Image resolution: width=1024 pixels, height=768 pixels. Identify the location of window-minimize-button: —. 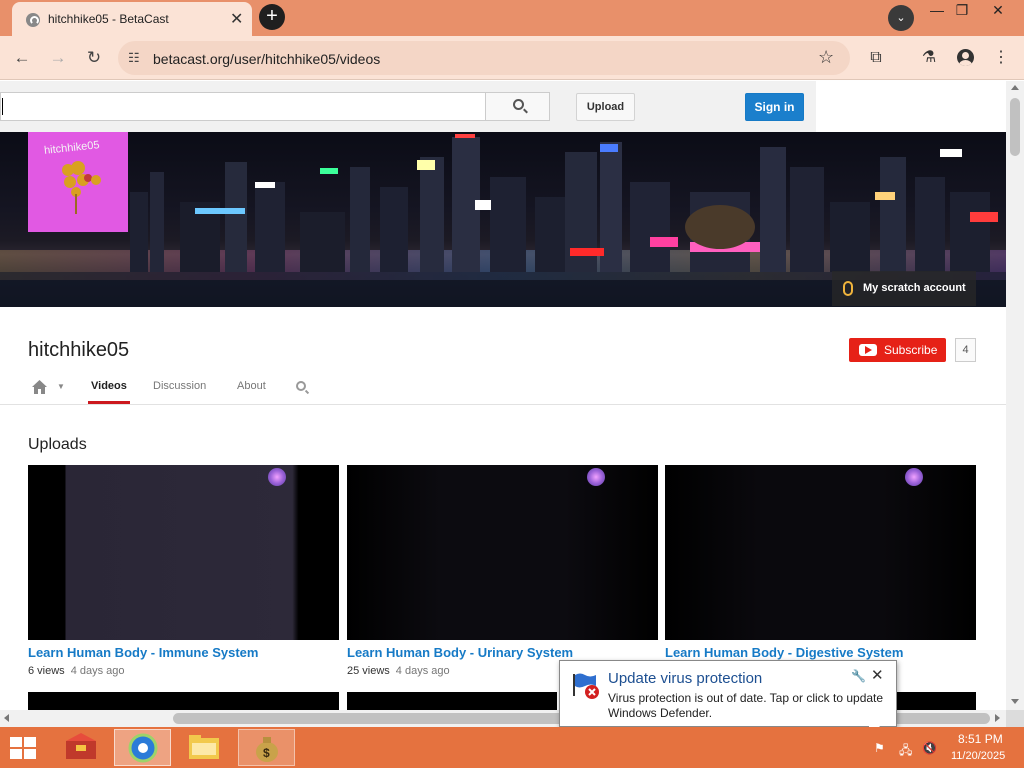
(937, 11).